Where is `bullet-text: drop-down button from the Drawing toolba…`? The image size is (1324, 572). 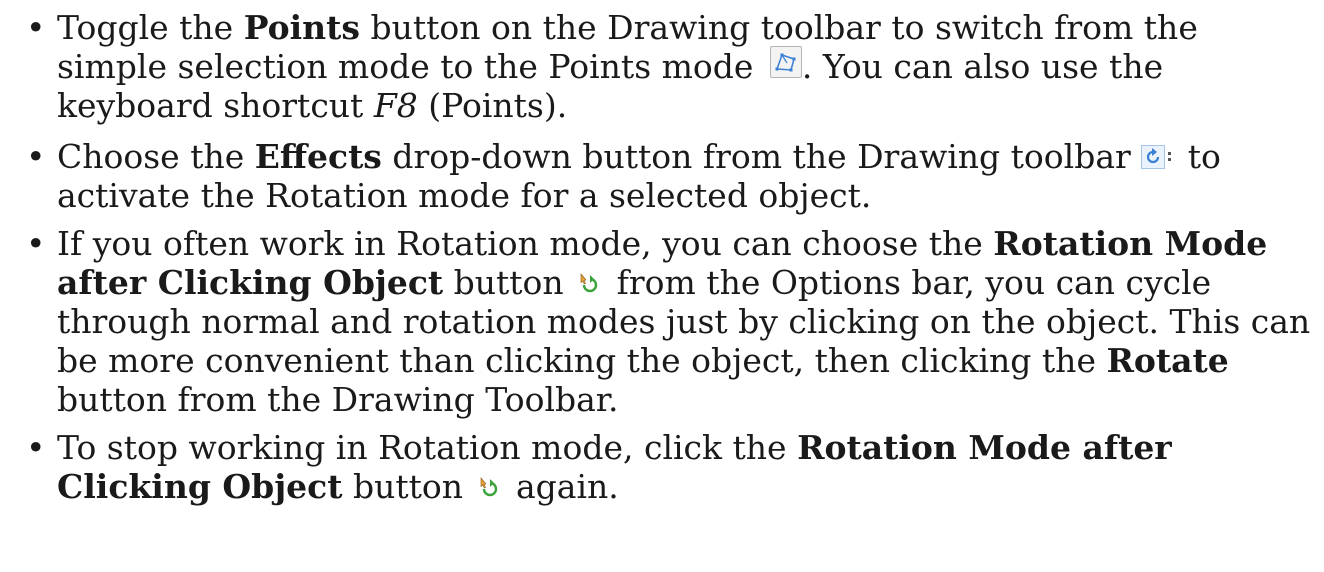 bullet-text: drop-down button from the Drawing toolba… is located at coordinates (761, 156).